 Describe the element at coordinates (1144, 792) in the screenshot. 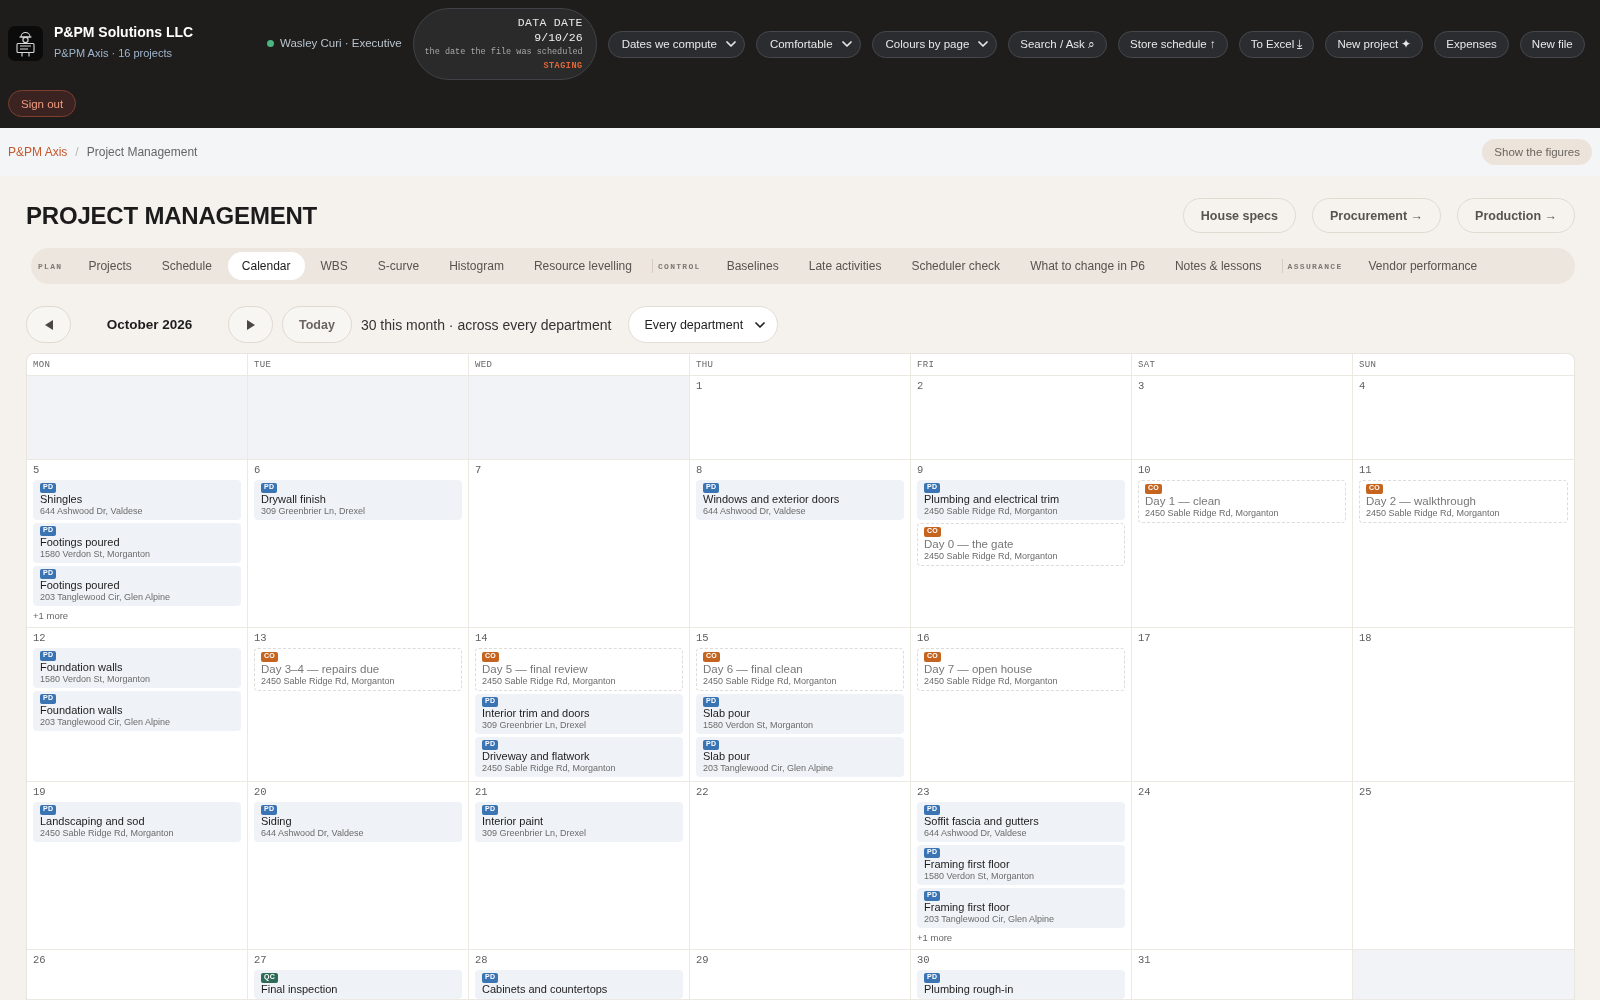

I see `day-number: 24` at that location.